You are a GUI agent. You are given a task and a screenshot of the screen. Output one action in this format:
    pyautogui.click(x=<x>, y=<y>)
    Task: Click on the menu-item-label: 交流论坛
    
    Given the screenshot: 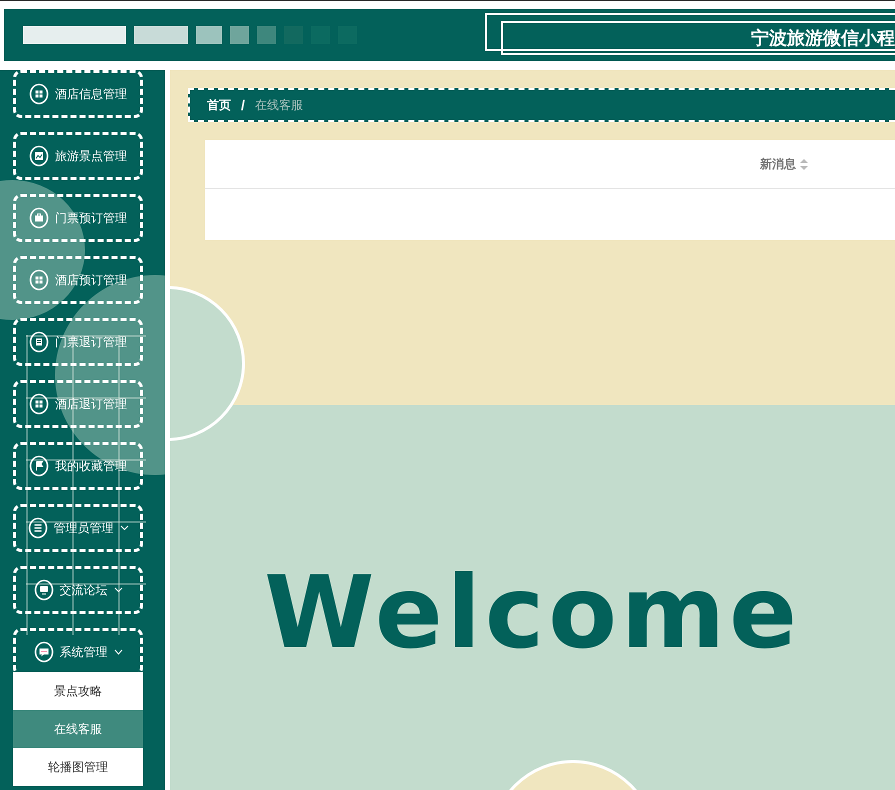 What is the action you would take?
    pyautogui.click(x=84, y=590)
    